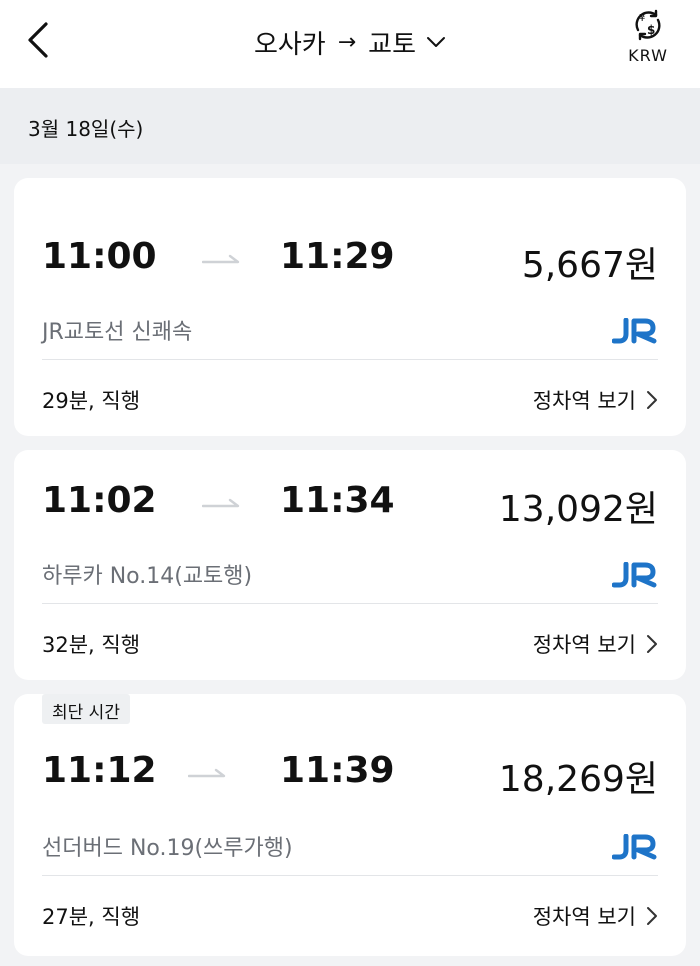  I want to click on currency-button: ¥ $ KRW, so click(648, 39).